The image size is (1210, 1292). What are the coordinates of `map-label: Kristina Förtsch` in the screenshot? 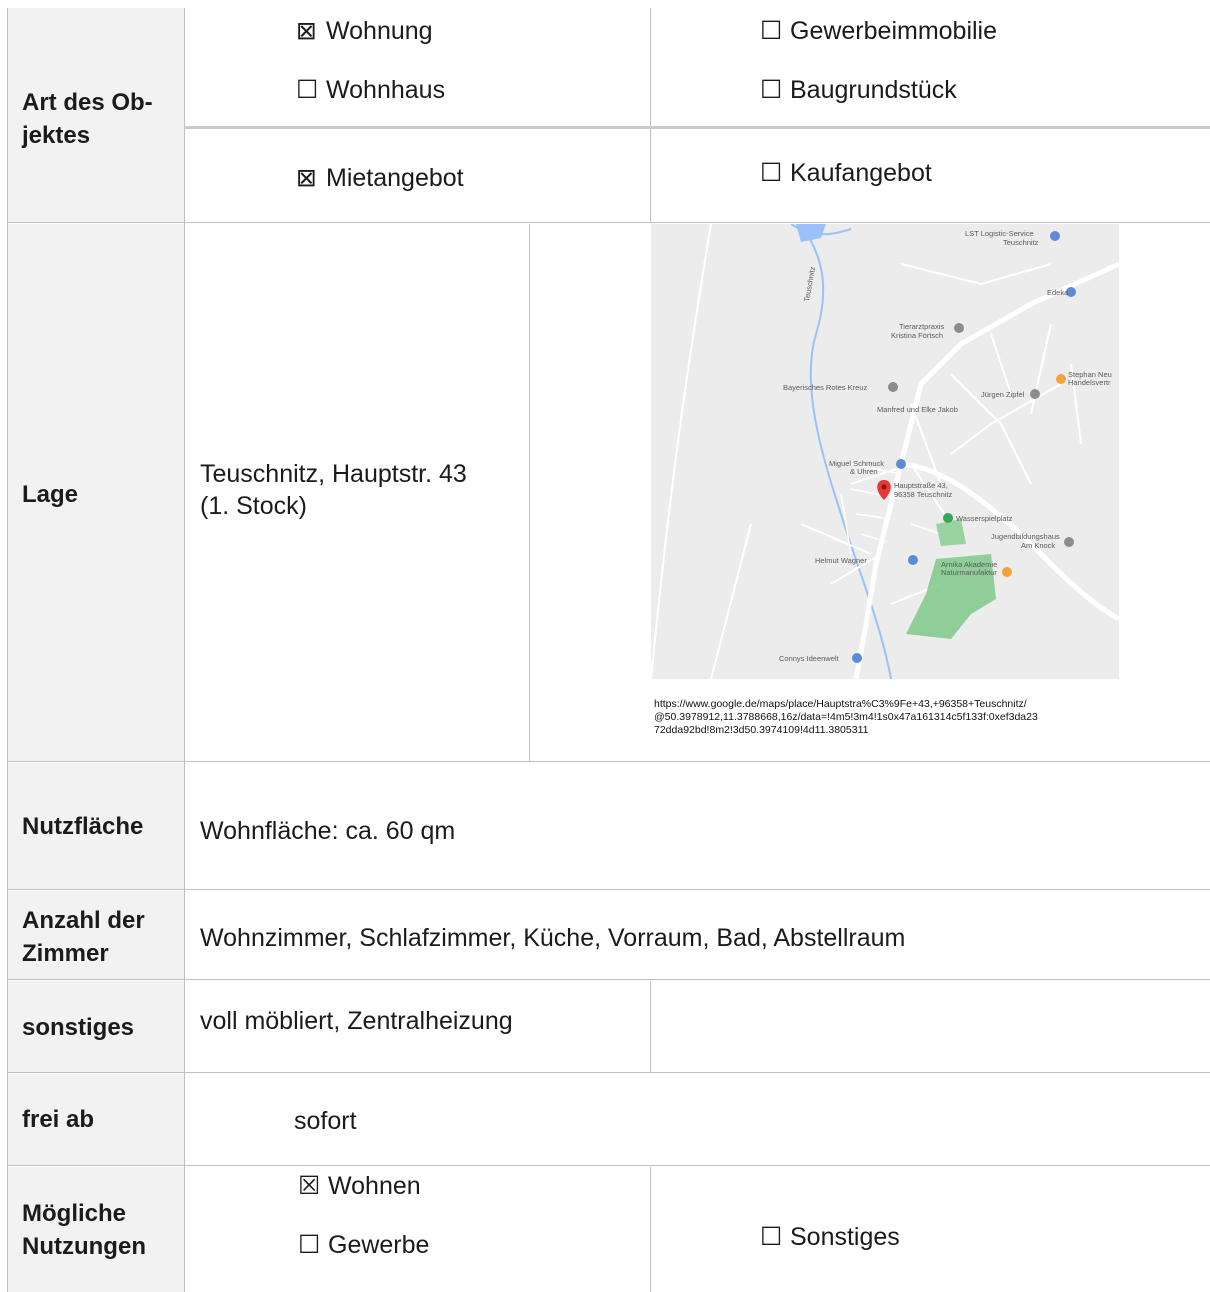 It's located at (917, 335).